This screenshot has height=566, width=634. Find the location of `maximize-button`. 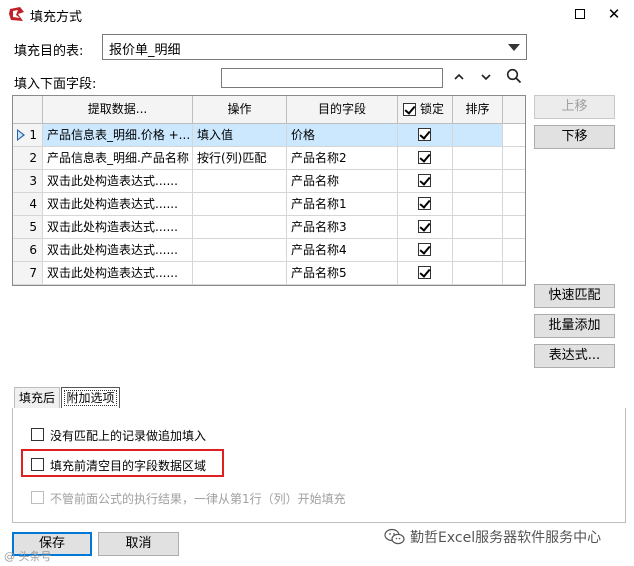

maximize-button is located at coordinates (580, 14).